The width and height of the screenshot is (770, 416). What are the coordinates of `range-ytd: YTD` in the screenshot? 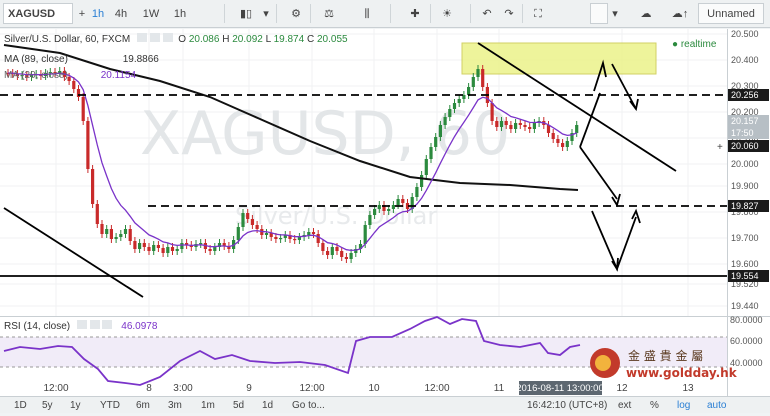 It's located at (110, 406).